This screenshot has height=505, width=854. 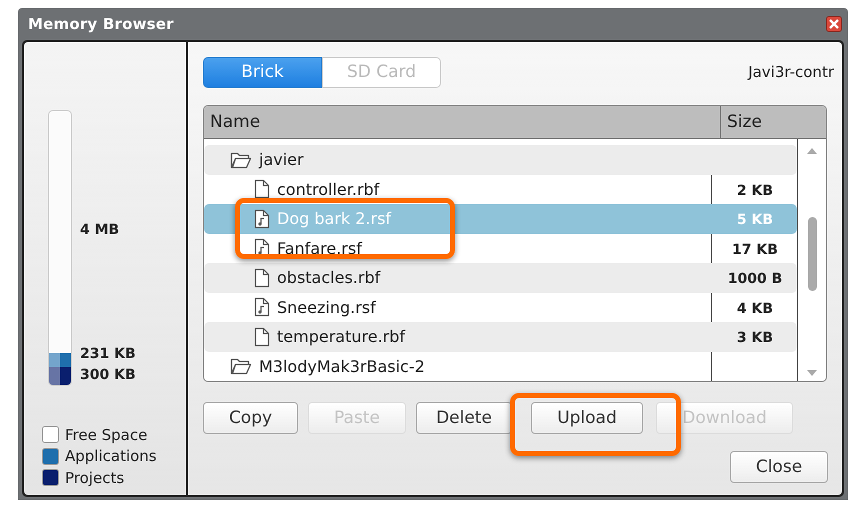 What do you see at coordinates (462, 122) in the screenshot?
I see `column-header: Name` at bounding box center [462, 122].